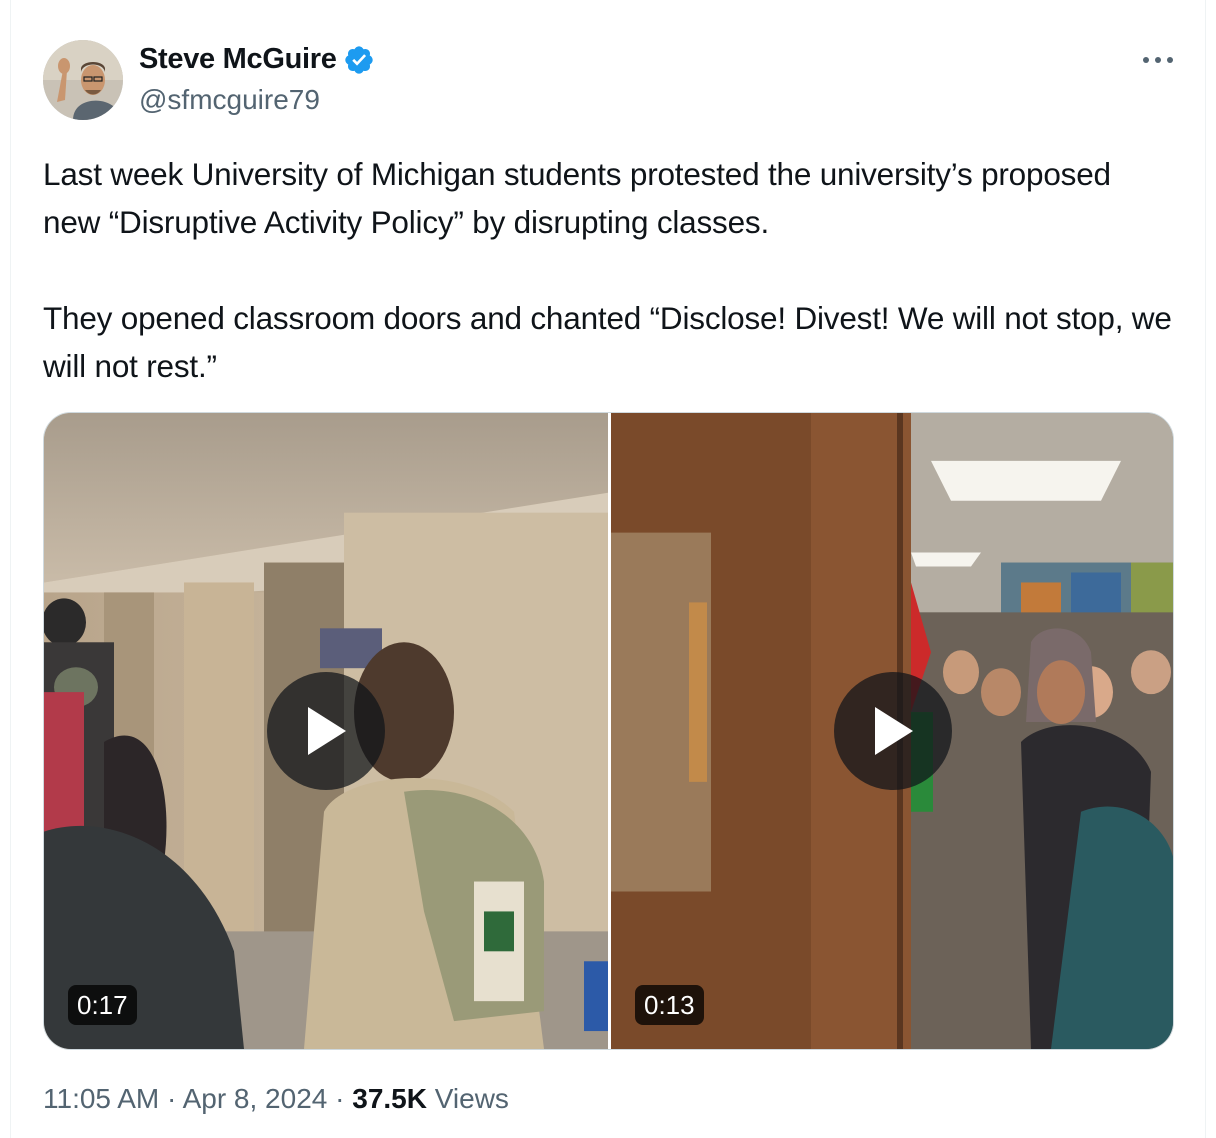  I want to click on views-count: 37.5K, so click(389, 1098).